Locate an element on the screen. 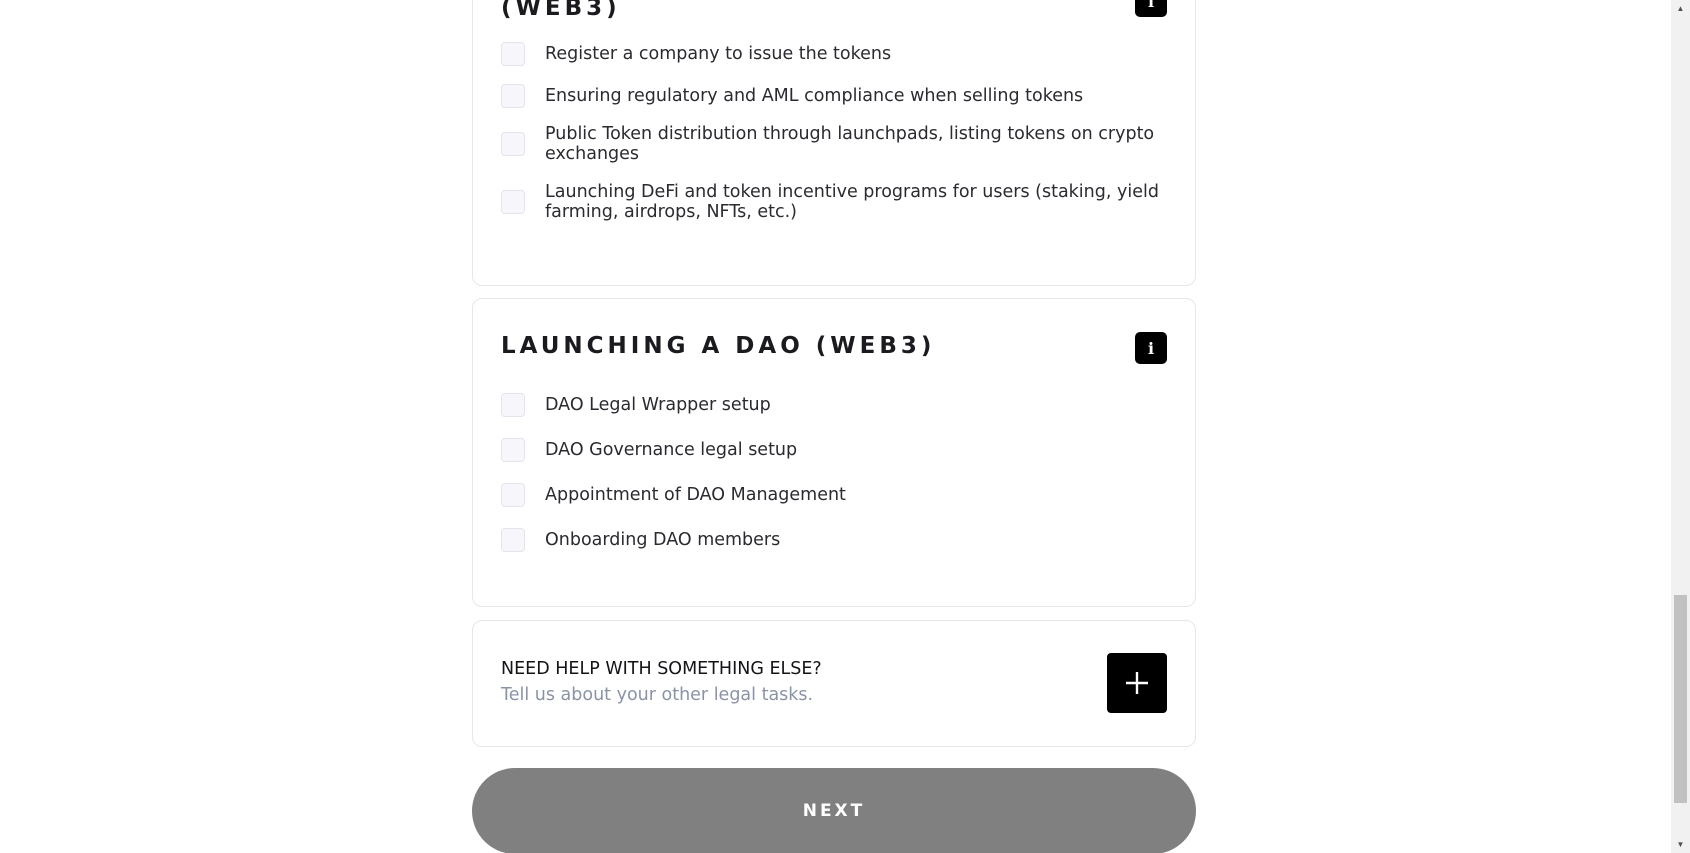 The height and width of the screenshot is (853, 1690). checklist-item: DAO Legal Wrapper setup is located at coordinates (836, 405).